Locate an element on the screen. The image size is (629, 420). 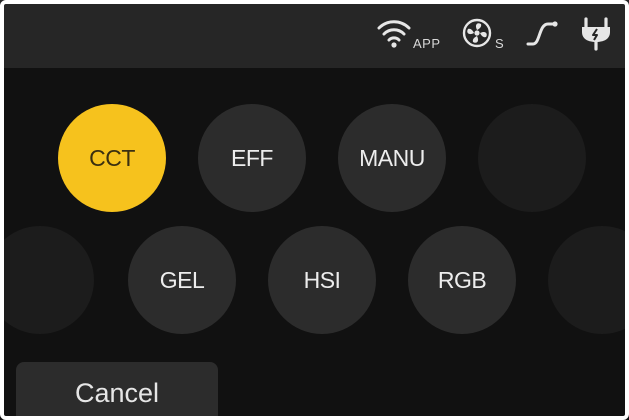
mode-gel-button: GEL is located at coordinates (182, 280).